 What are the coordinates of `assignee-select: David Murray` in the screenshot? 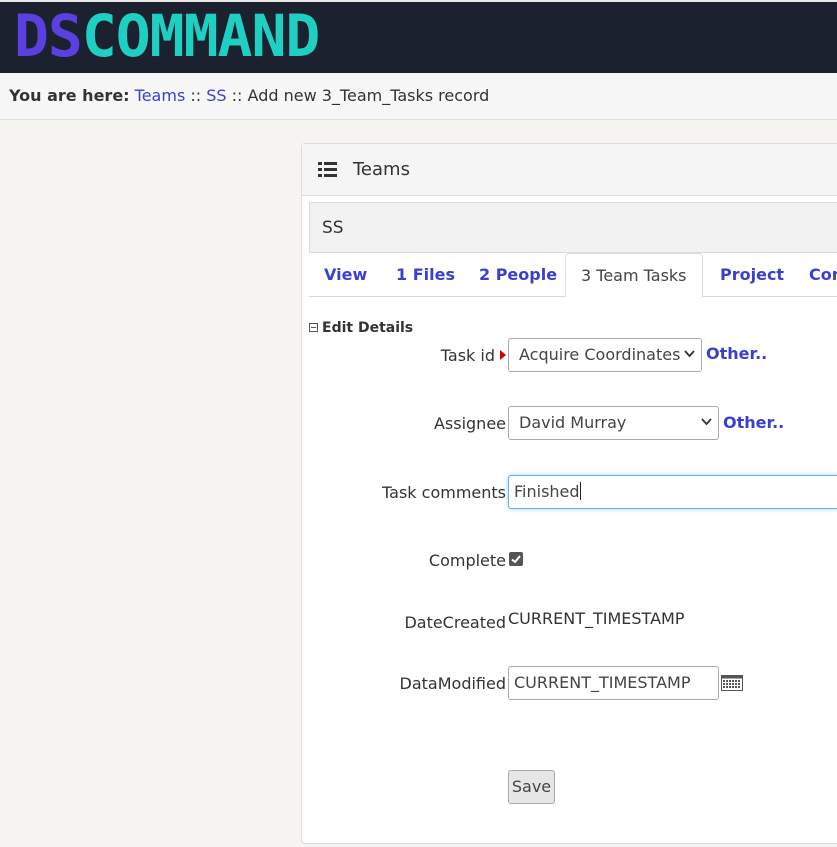 It's located at (613, 423).